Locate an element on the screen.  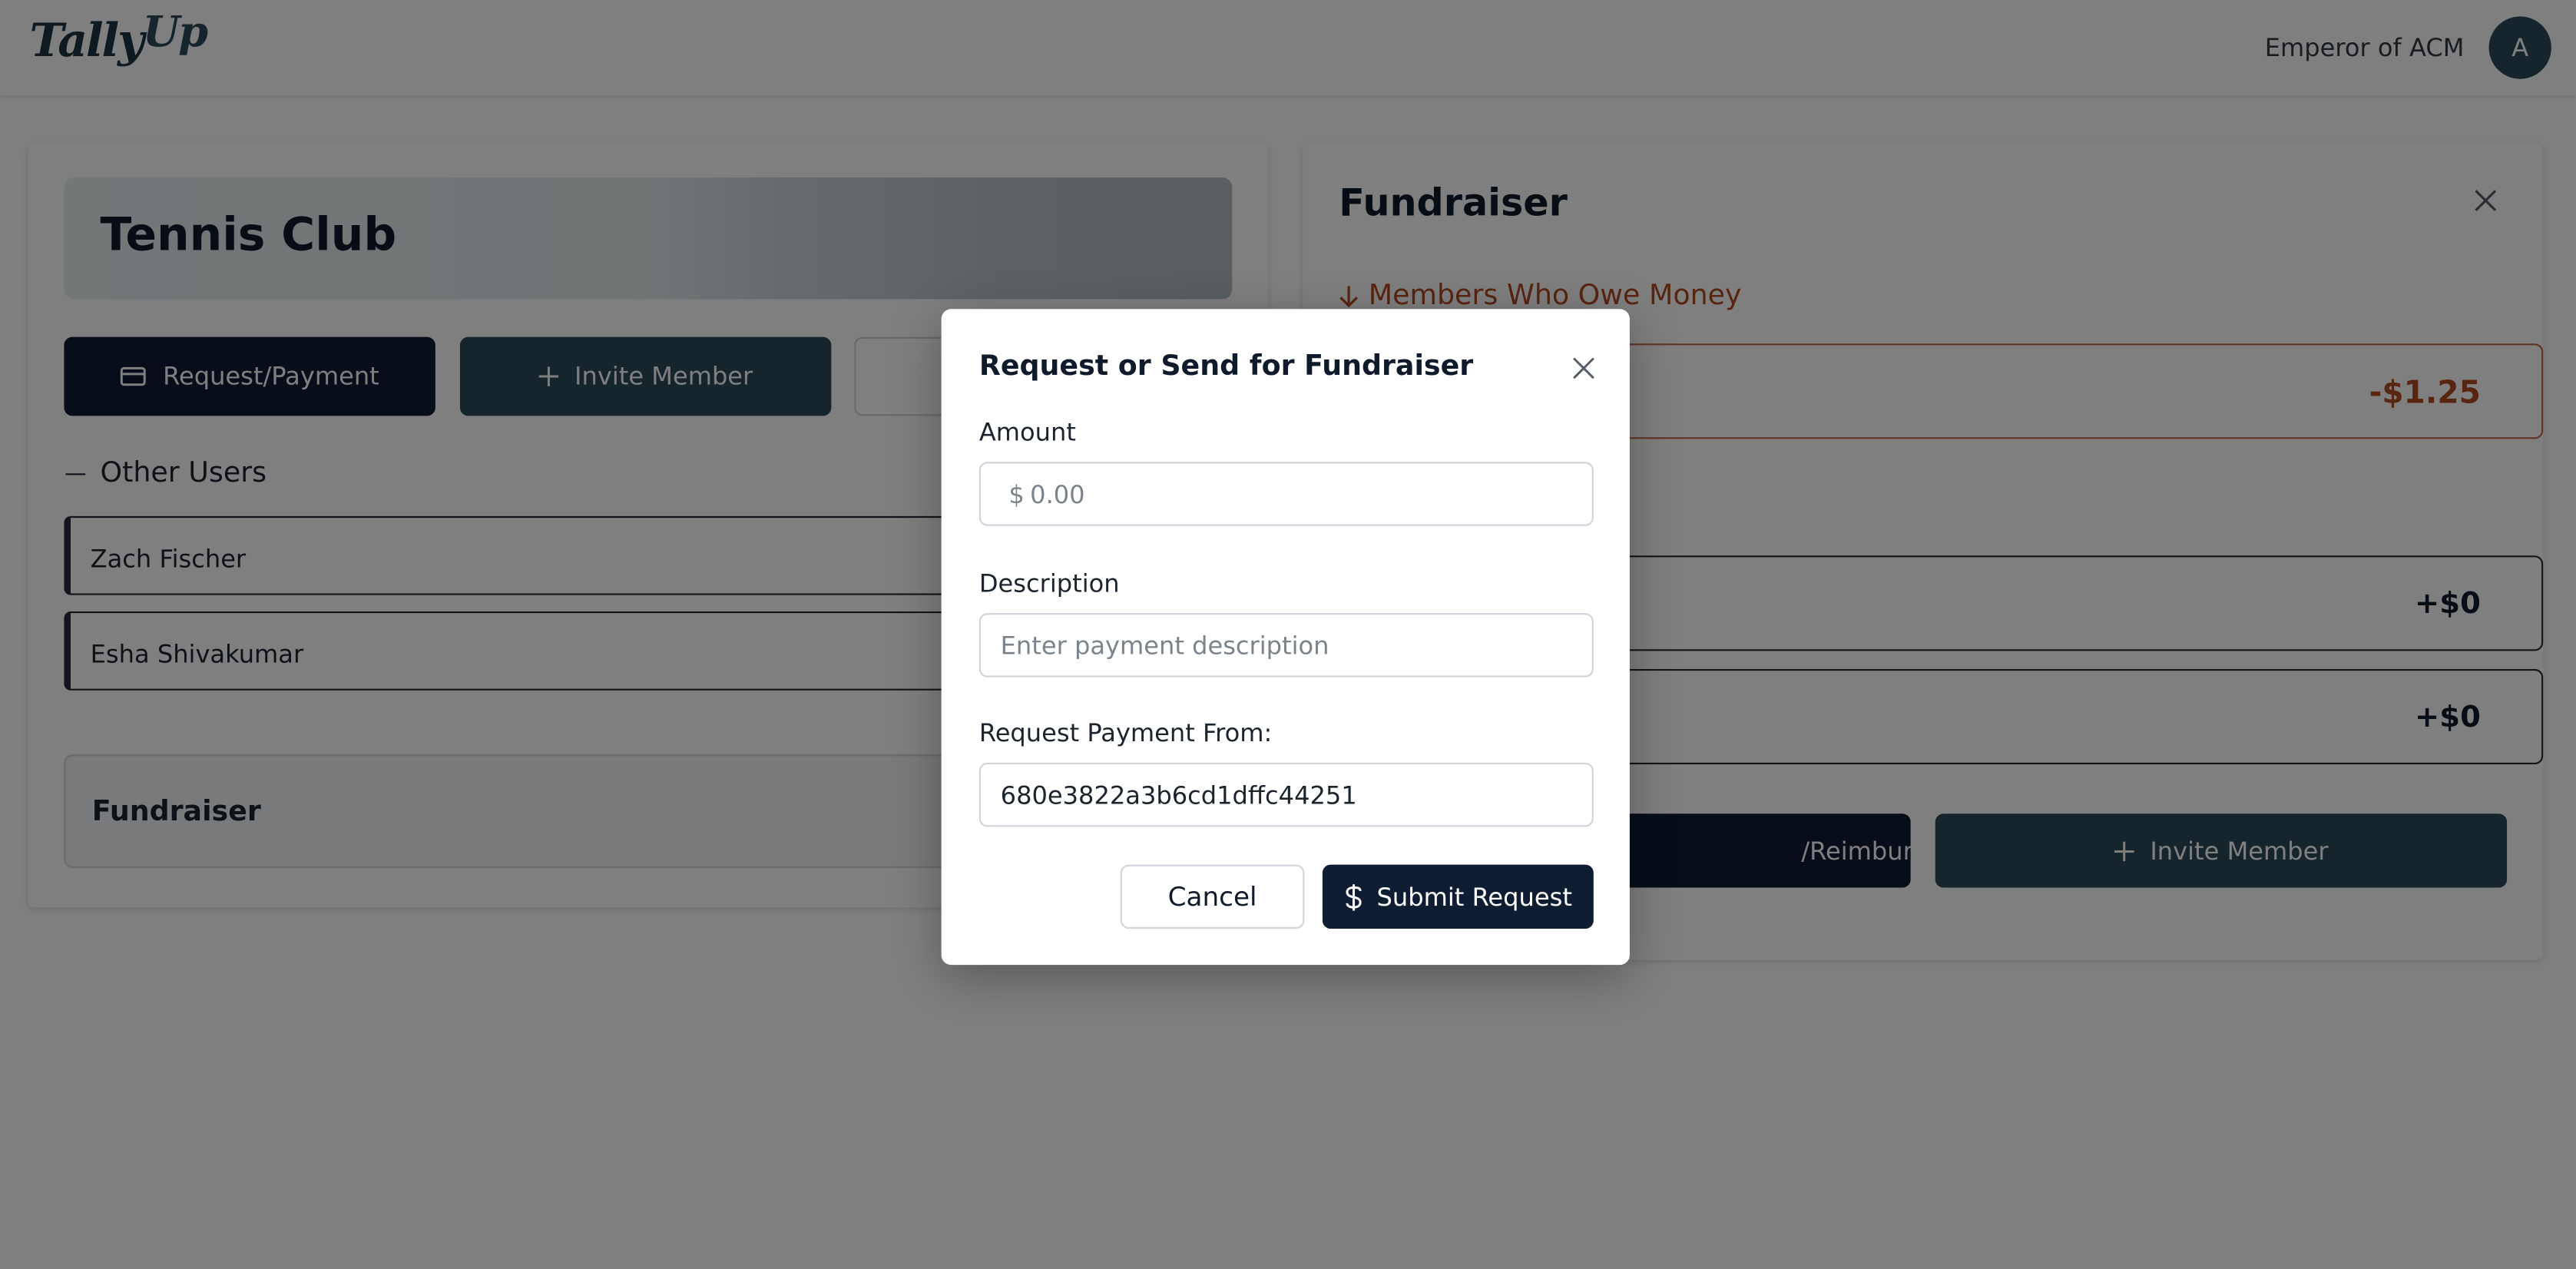
request-from-input is located at coordinates (1286, 795).